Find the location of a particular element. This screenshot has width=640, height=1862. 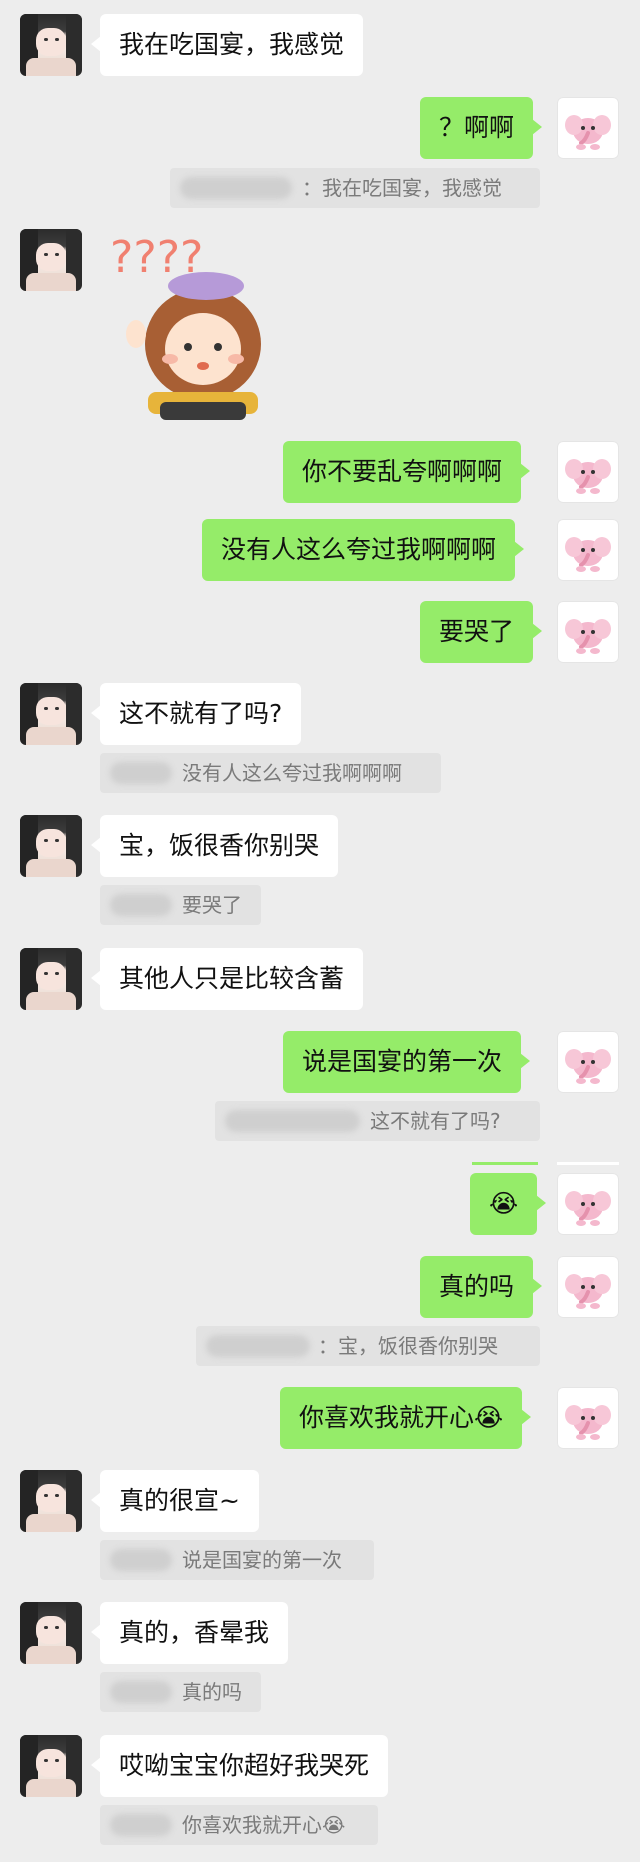

quote-reference: 你喜欢我就开心😭 is located at coordinates (239, 1825).